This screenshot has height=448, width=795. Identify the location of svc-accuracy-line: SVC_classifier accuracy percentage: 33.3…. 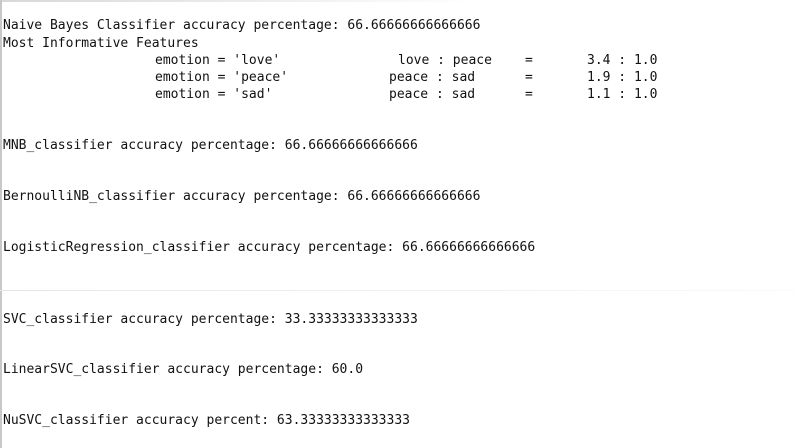
(210, 319).